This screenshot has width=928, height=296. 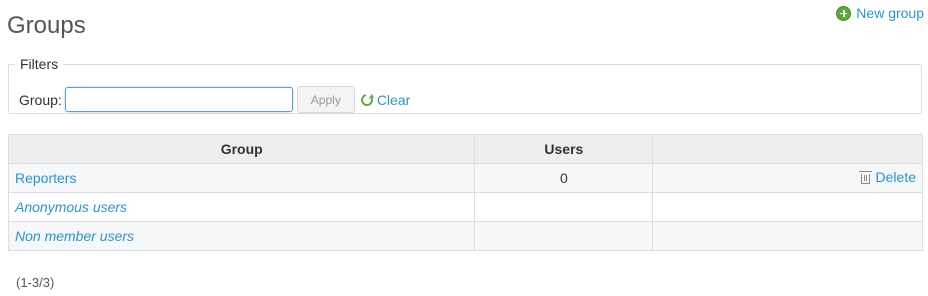 What do you see at coordinates (40, 99) in the screenshot?
I see `group-filter-label: Group:` at bounding box center [40, 99].